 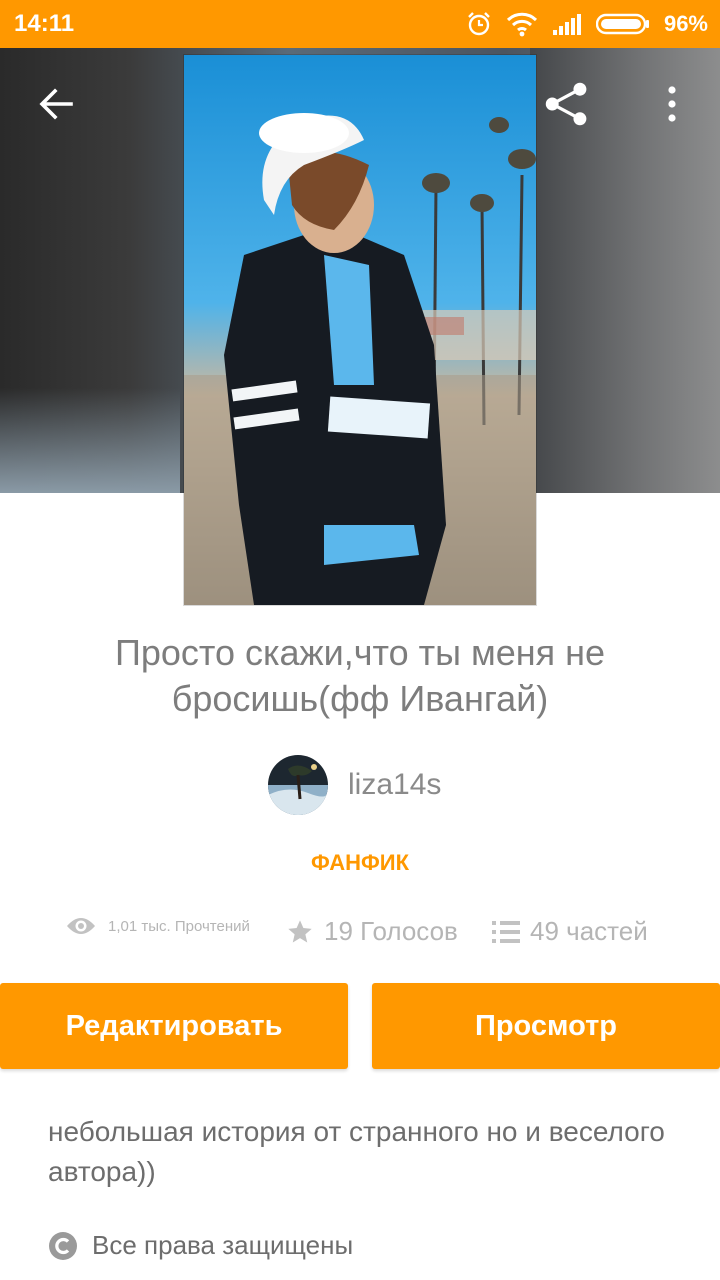 I want to click on more-options-button, so click(x=672, y=104).